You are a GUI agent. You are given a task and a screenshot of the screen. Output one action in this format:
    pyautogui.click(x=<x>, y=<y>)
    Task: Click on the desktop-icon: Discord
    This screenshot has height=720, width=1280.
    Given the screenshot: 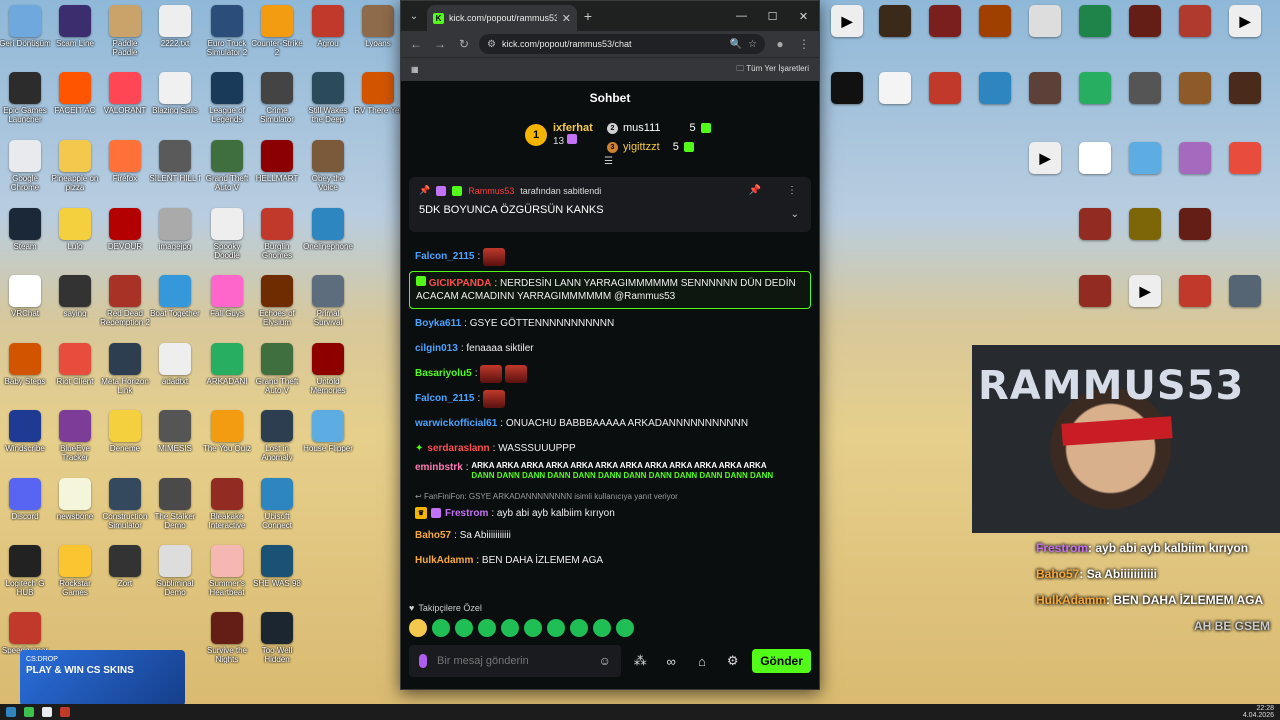 What is the action you would take?
    pyautogui.click(x=25, y=511)
    